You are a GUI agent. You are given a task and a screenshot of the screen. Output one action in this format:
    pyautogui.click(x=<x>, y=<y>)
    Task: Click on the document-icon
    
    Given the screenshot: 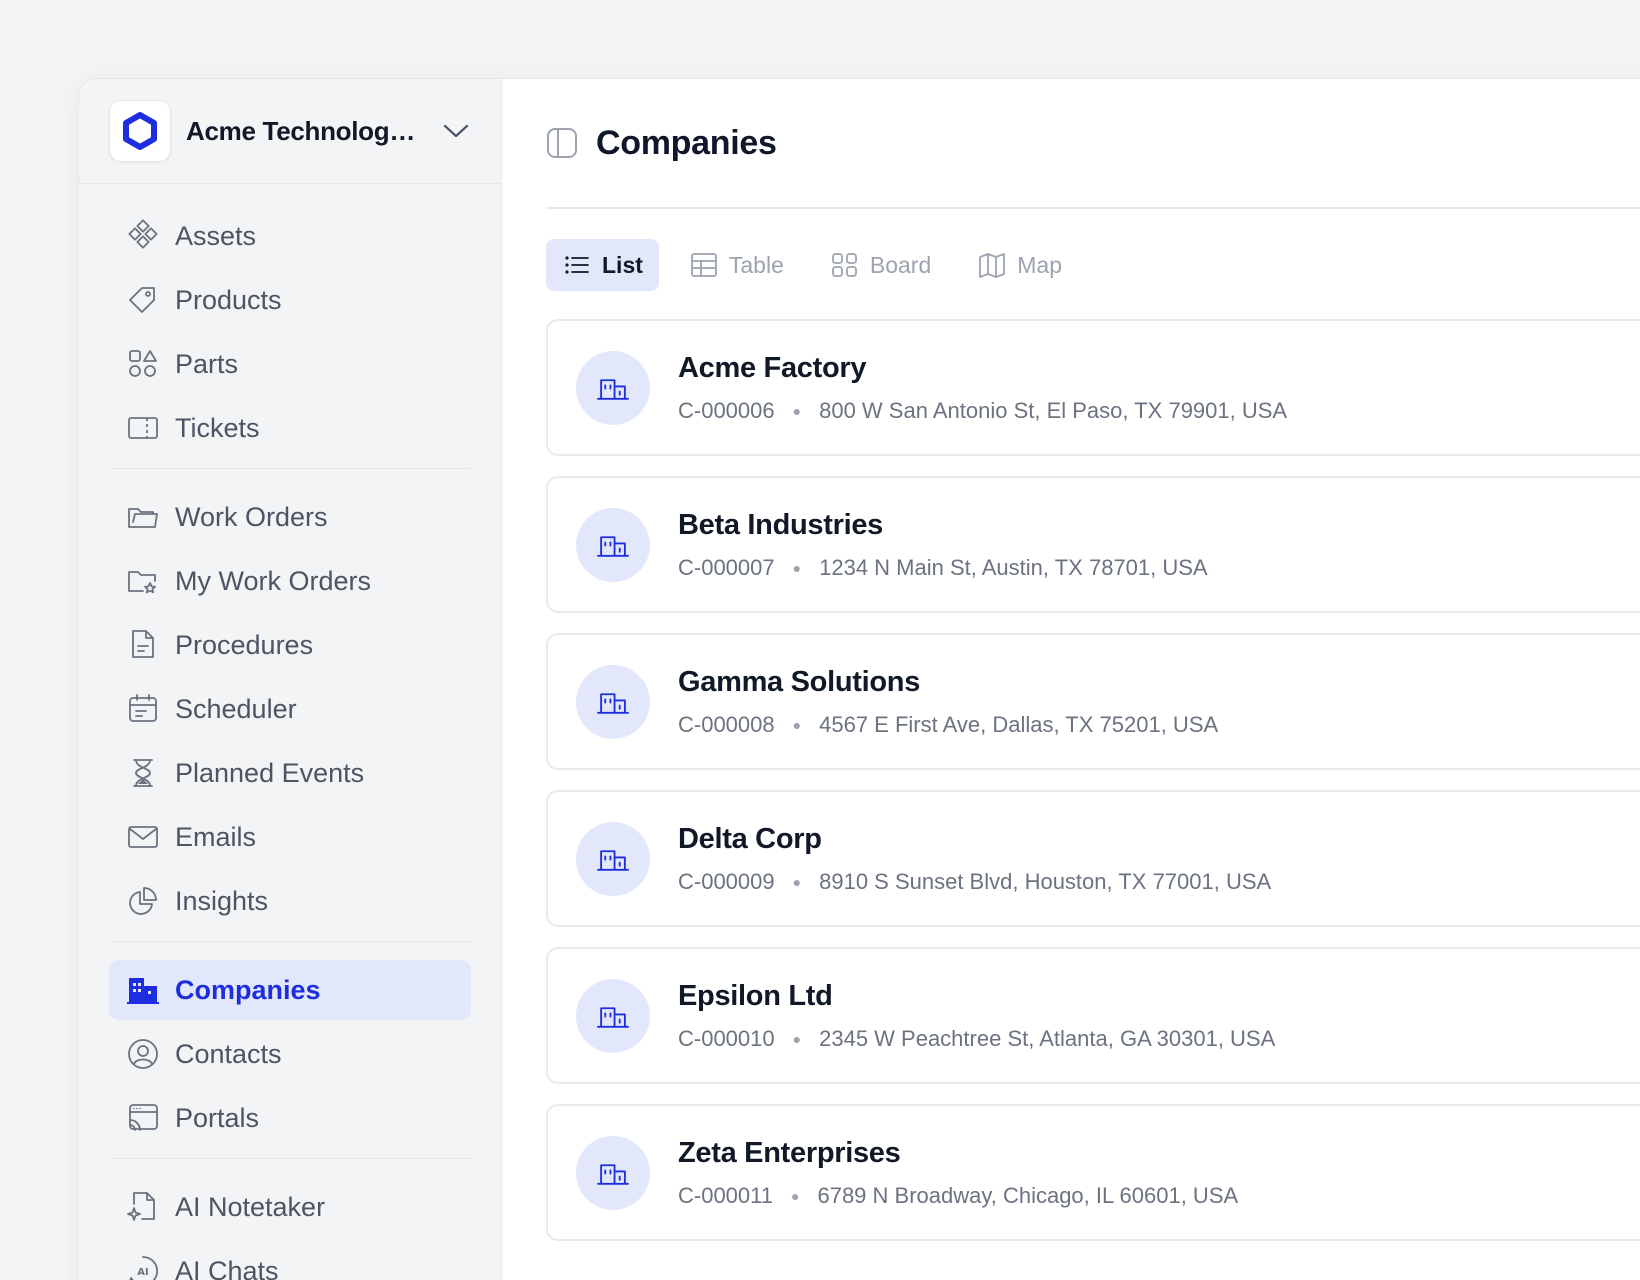 What is the action you would take?
    pyautogui.click(x=143, y=645)
    